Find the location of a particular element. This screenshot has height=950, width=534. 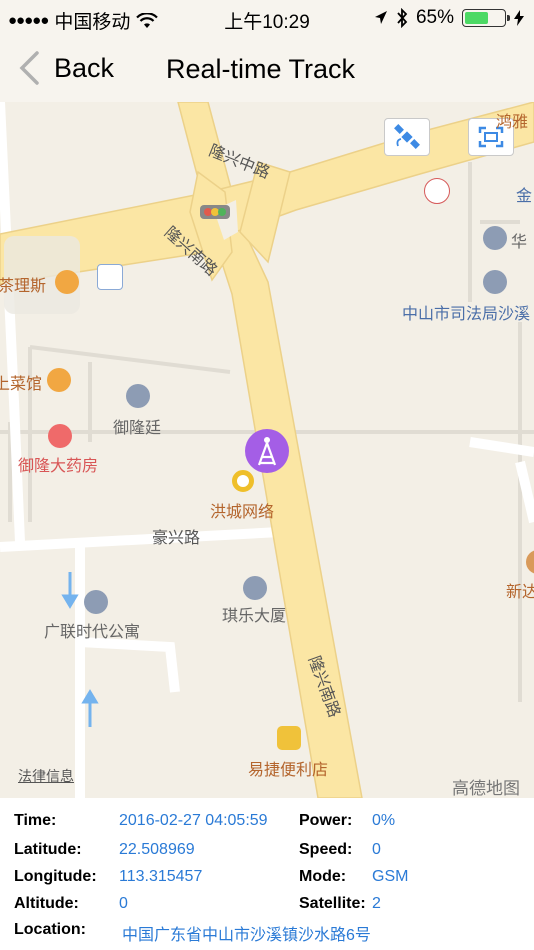

latitude-value: 22.508969 is located at coordinates (157, 849).